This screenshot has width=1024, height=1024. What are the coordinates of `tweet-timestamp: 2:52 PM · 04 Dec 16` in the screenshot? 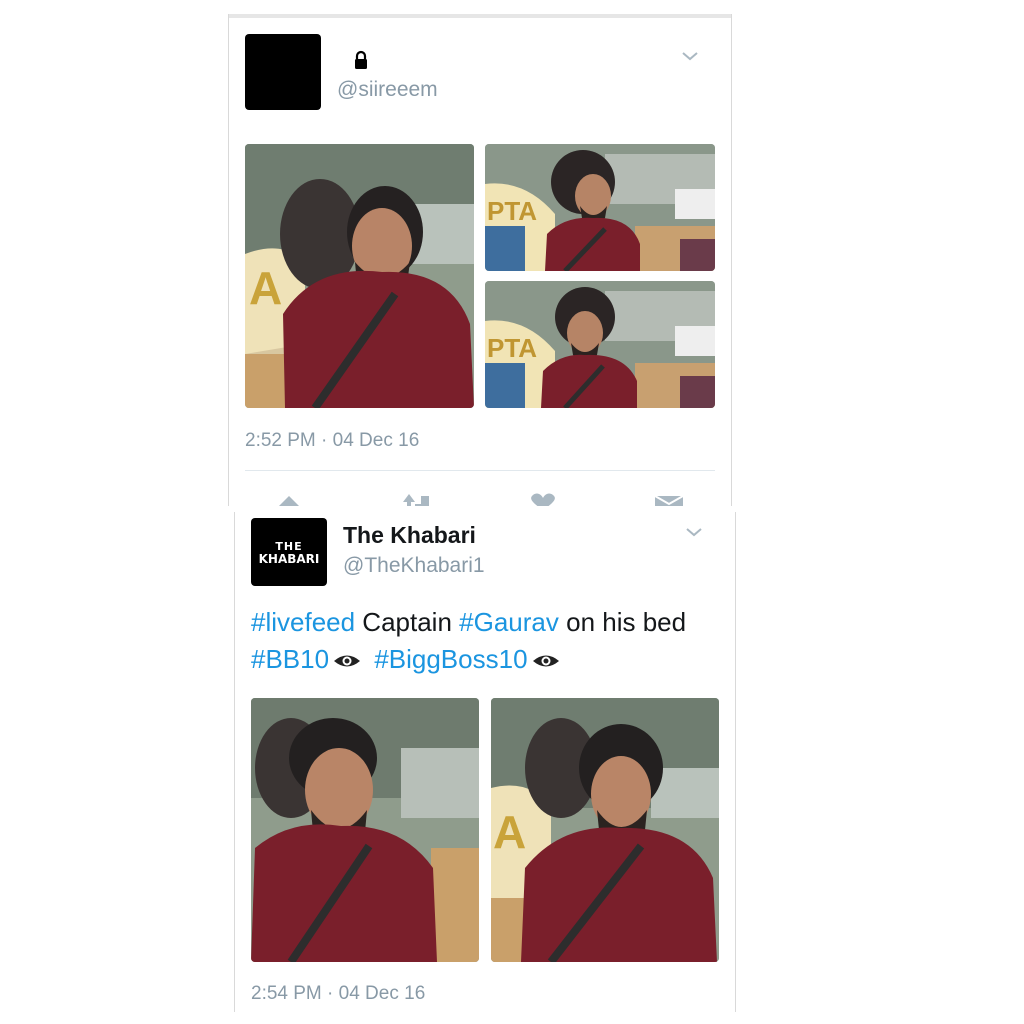 It's located at (332, 440).